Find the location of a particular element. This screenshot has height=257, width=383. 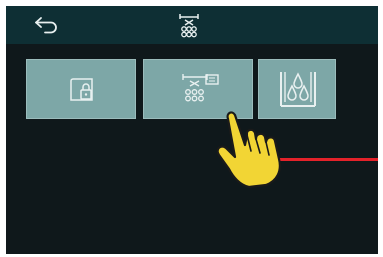

shower-head-icon is located at coordinates (189, 26).